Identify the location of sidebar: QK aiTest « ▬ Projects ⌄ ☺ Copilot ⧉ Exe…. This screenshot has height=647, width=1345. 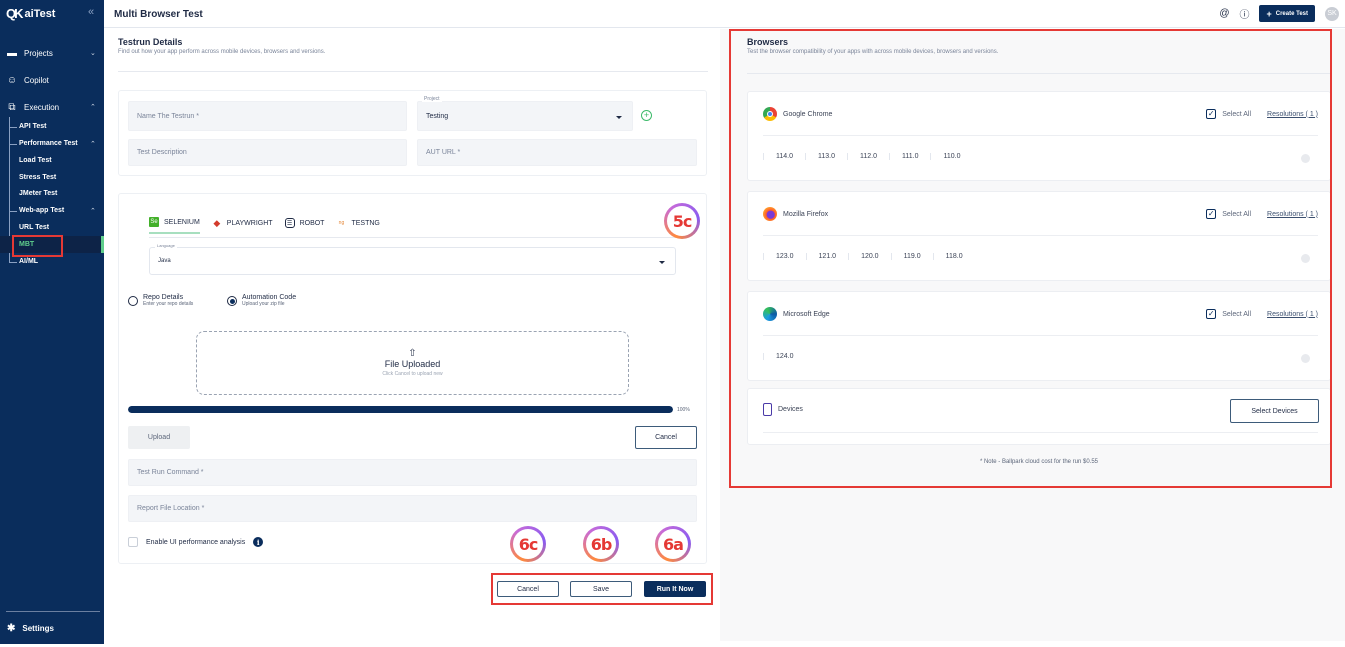
(52, 322).